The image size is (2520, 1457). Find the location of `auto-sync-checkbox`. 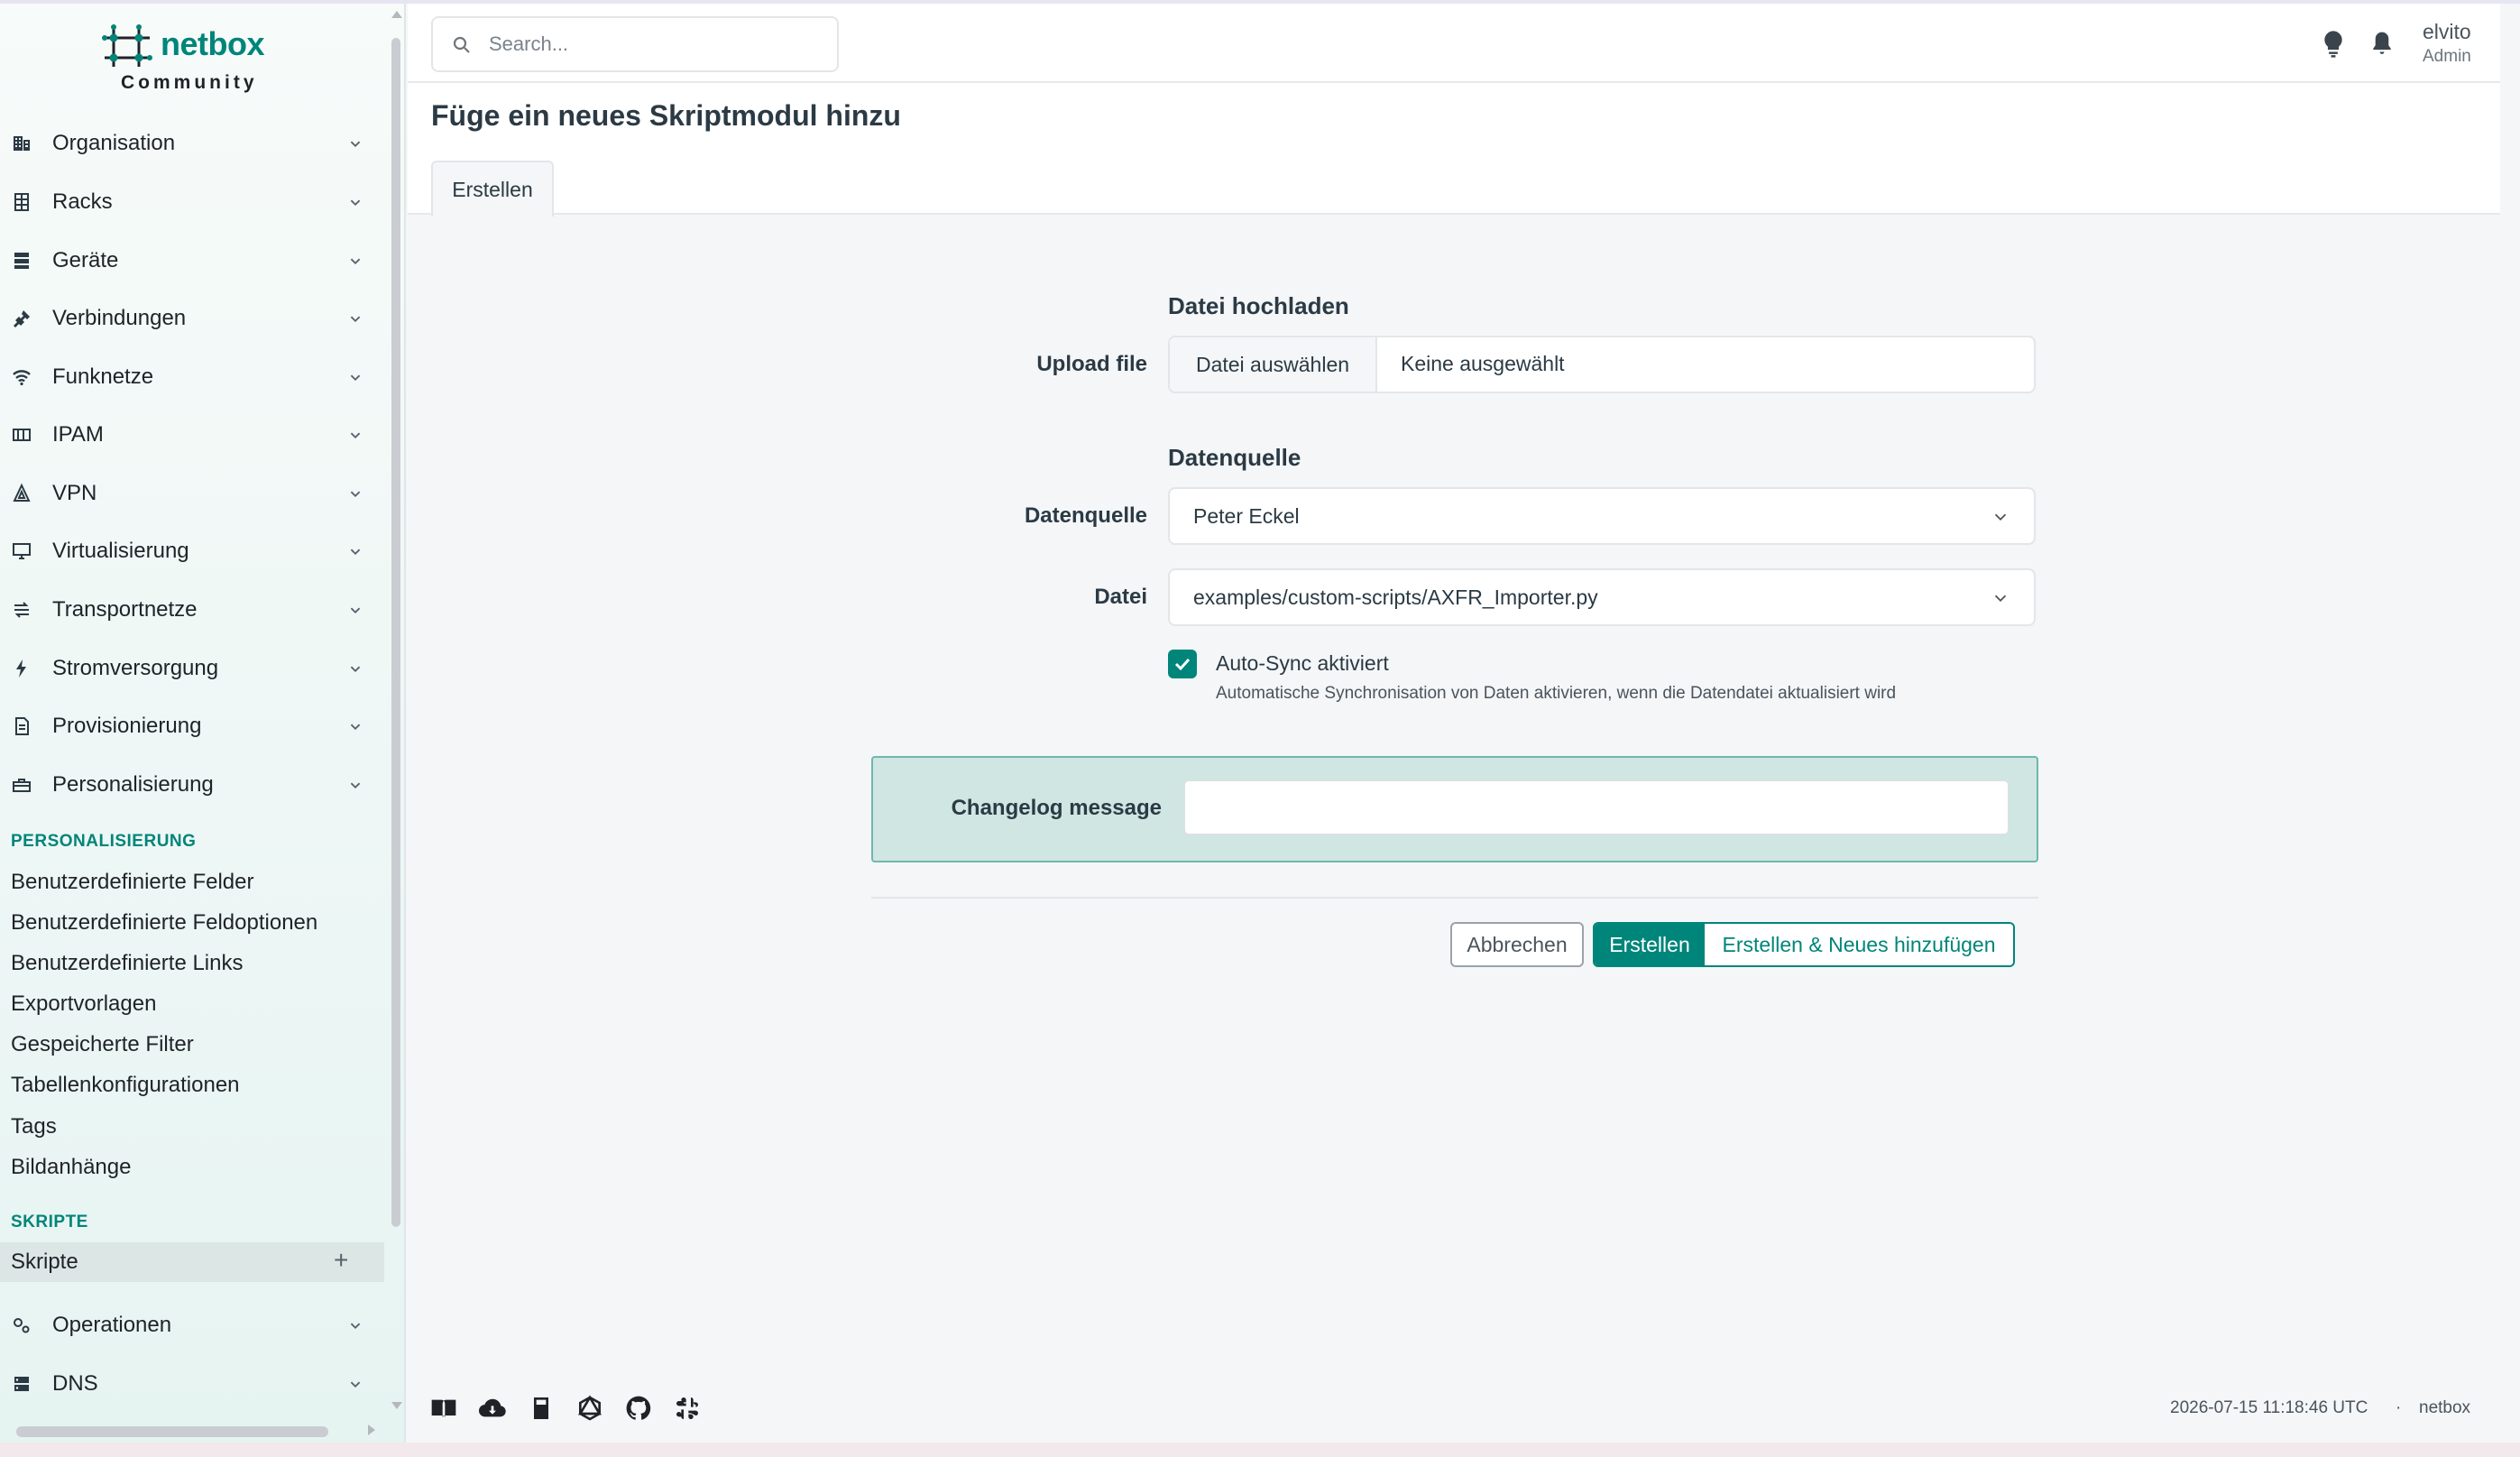

auto-sync-checkbox is located at coordinates (1182, 664).